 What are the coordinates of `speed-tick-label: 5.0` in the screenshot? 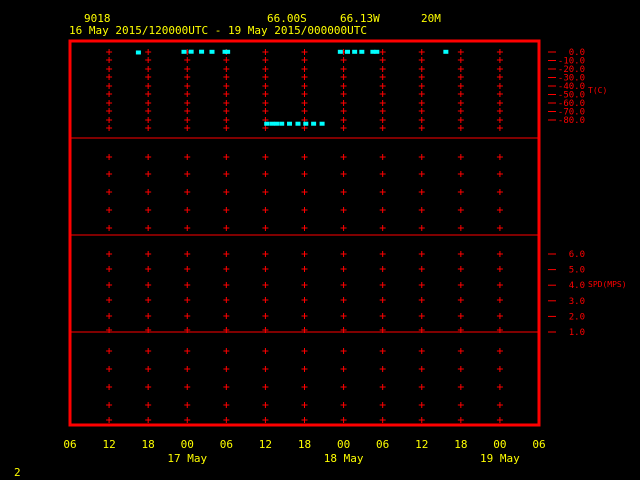 It's located at (577, 271).